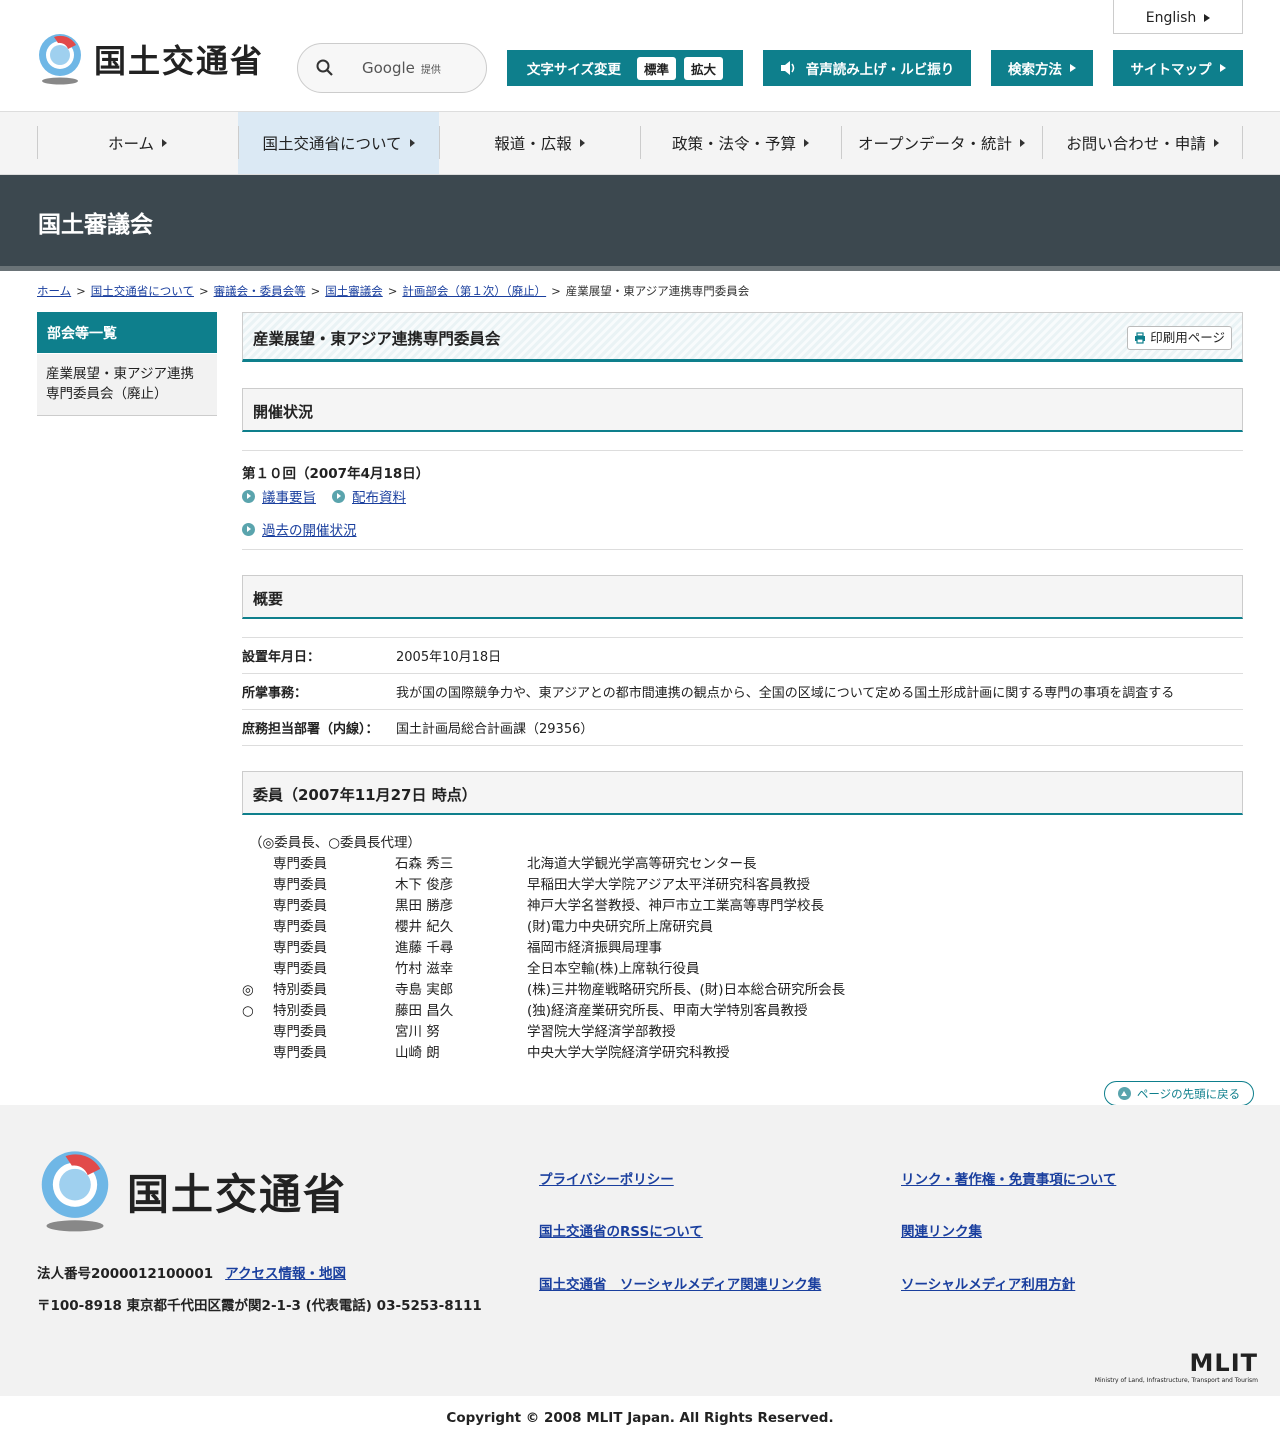  I want to click on nav-item-opendata: オープンデータ・統計, so click(941, 143).